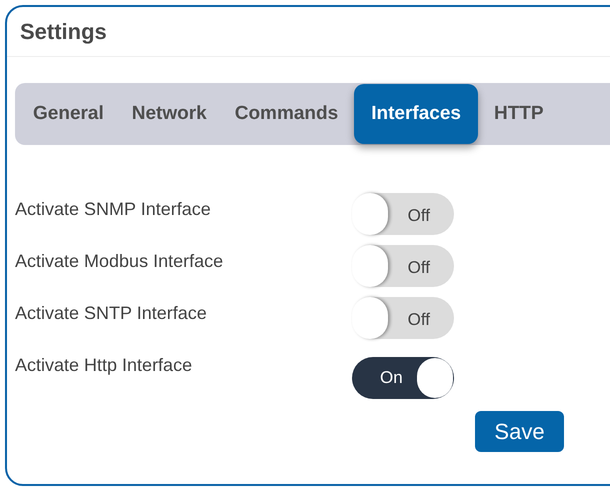 Image resolution: width=610 pixels, height=487 pixels. What do you see at coordinates (104, 365) in the screenshot?
I see `option-label: Activate Http Interface` at bounding box center [104, 365].